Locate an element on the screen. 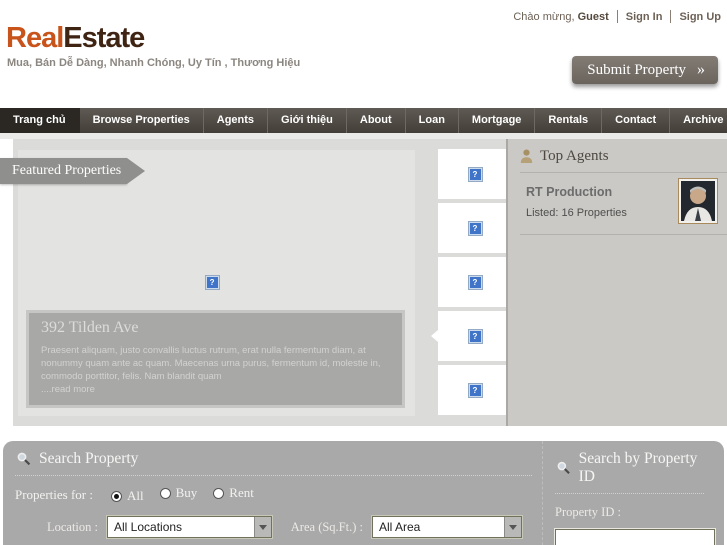 The height and width of the screenshot is (545, 727). nav-item: Giới thiệu is located at coordinates (307, 120).